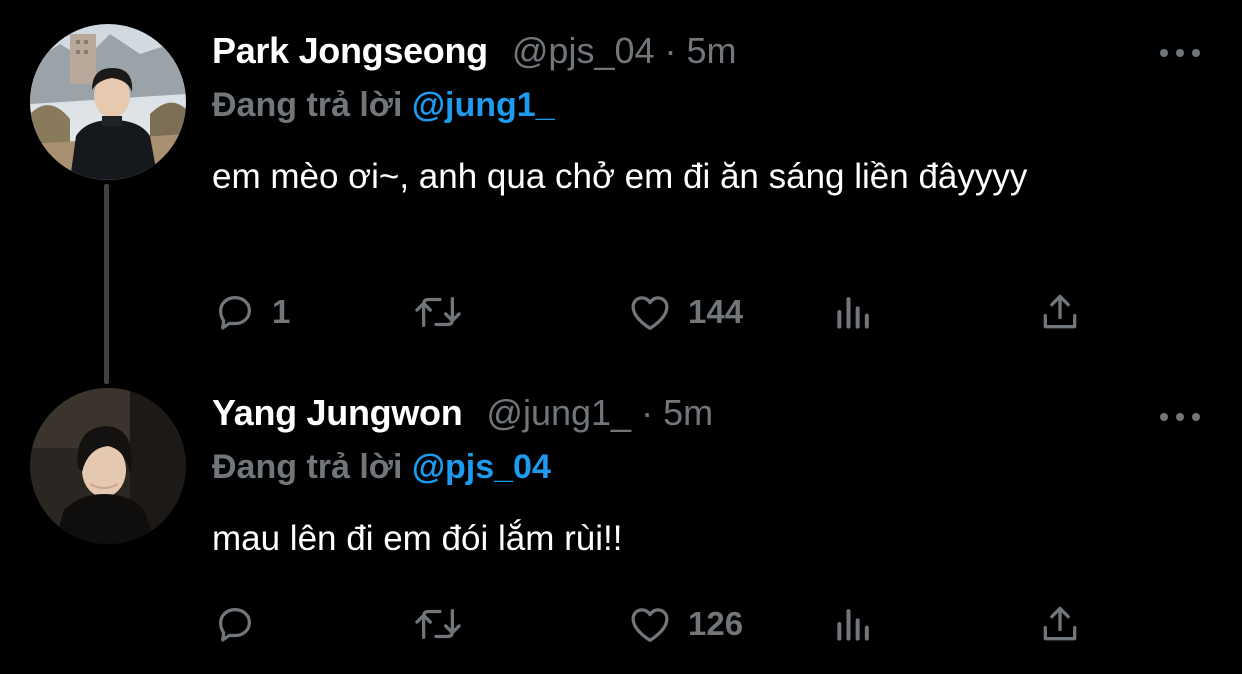 The image size is (1242, 674). Describe the element at coordinates (483, 105) in the screenshot. I see `reply-mention-link: @jung1_` at that location.